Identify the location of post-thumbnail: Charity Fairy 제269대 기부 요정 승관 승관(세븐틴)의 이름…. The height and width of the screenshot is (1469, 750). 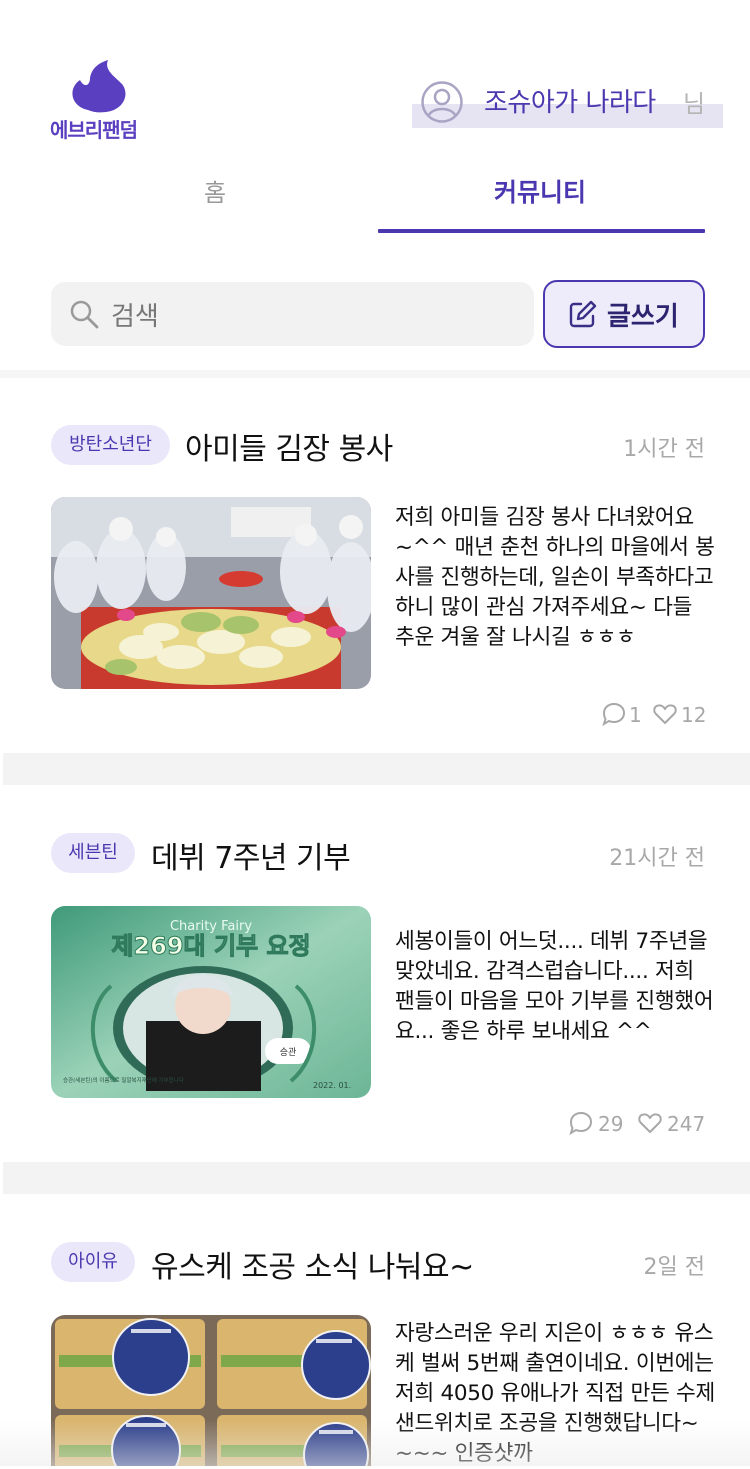
(211, 1002).